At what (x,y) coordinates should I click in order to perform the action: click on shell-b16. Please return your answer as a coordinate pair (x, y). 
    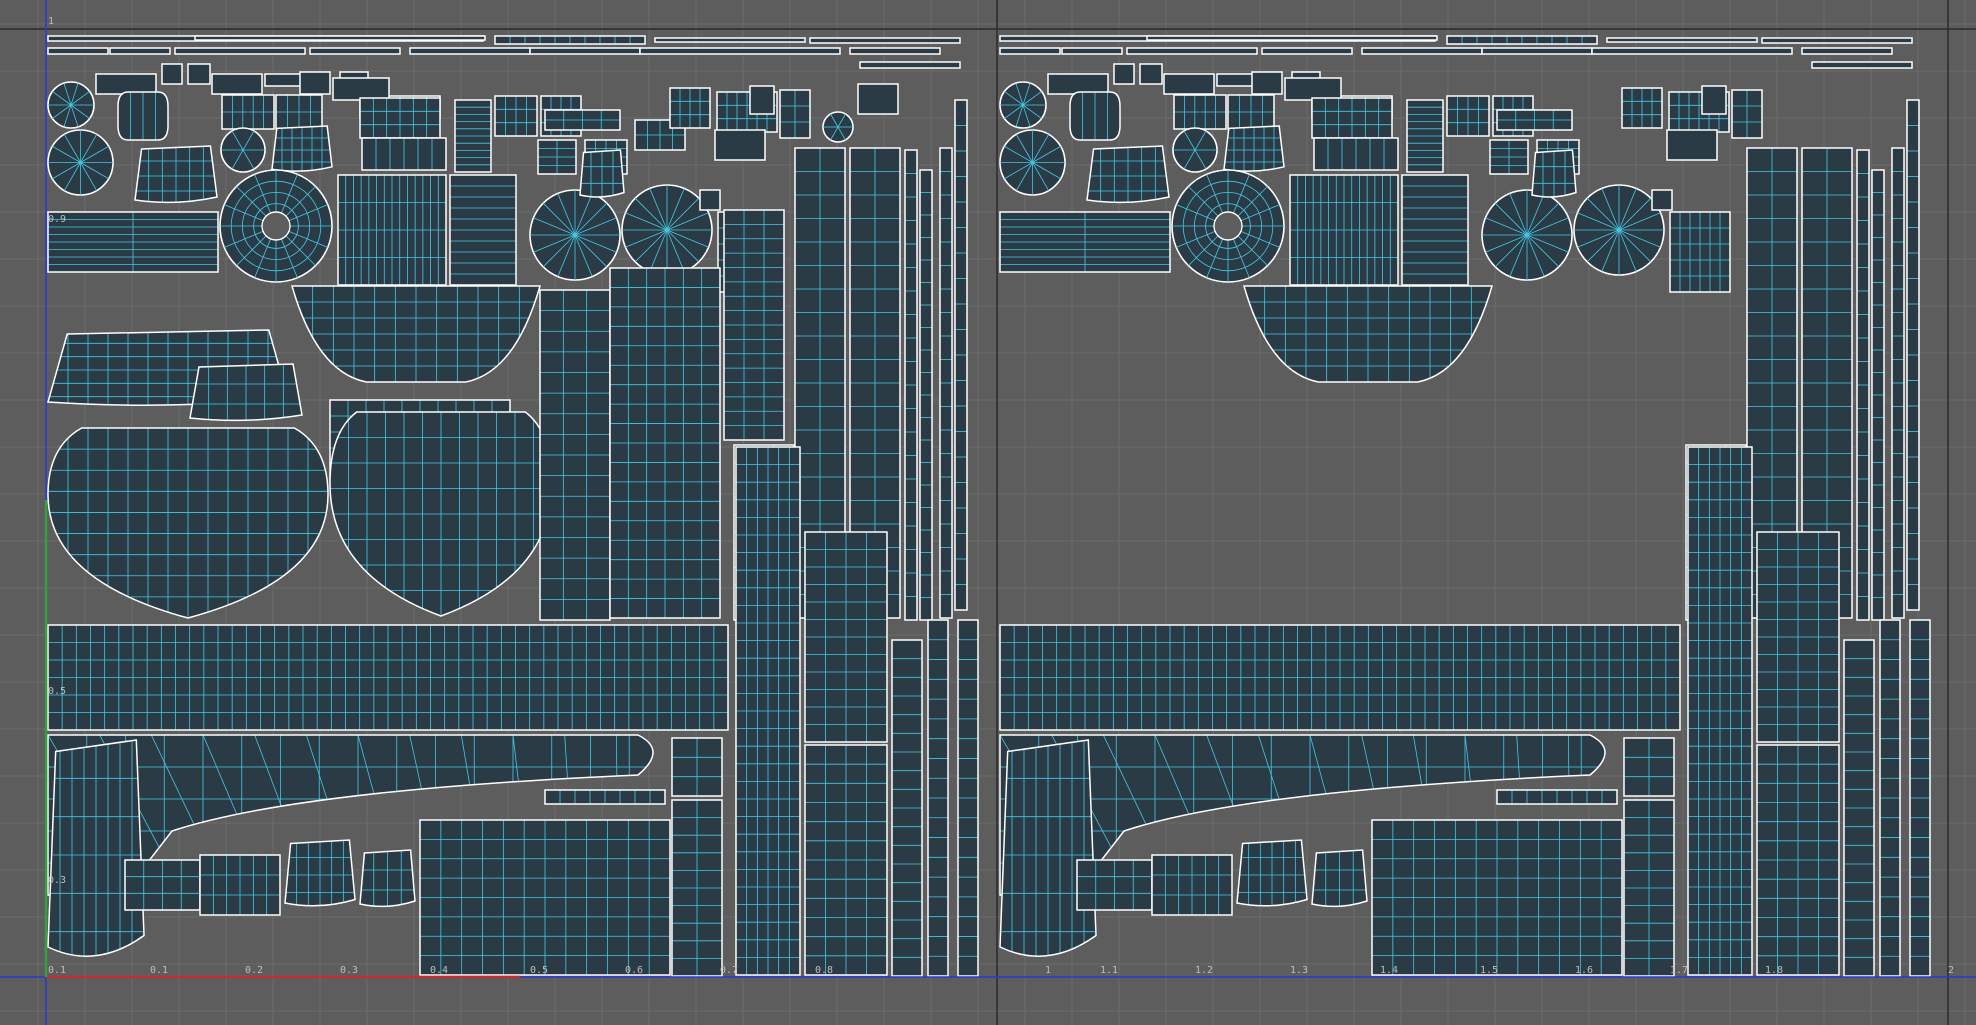
    Looking at the image, I should click on (1095, 116).